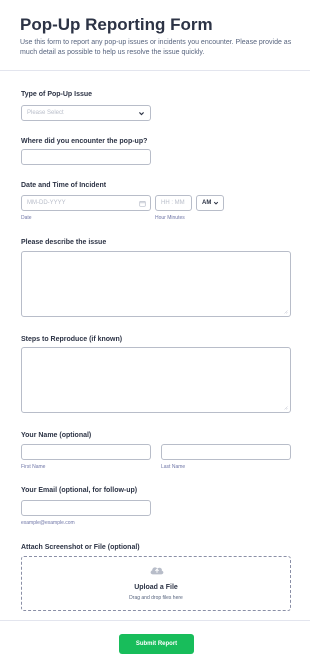 The height and width of the screenshot is (670, 320). I want to click on last-name-sublabel: Last Name, so click(173, 467).